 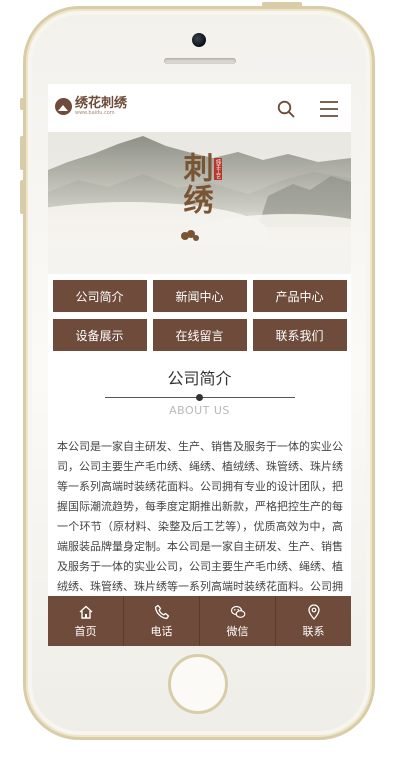 What do you see at coordinates (199, 378) in the screenshot?
I see `section-title: 公司简介` at bounding box center [199, 378].